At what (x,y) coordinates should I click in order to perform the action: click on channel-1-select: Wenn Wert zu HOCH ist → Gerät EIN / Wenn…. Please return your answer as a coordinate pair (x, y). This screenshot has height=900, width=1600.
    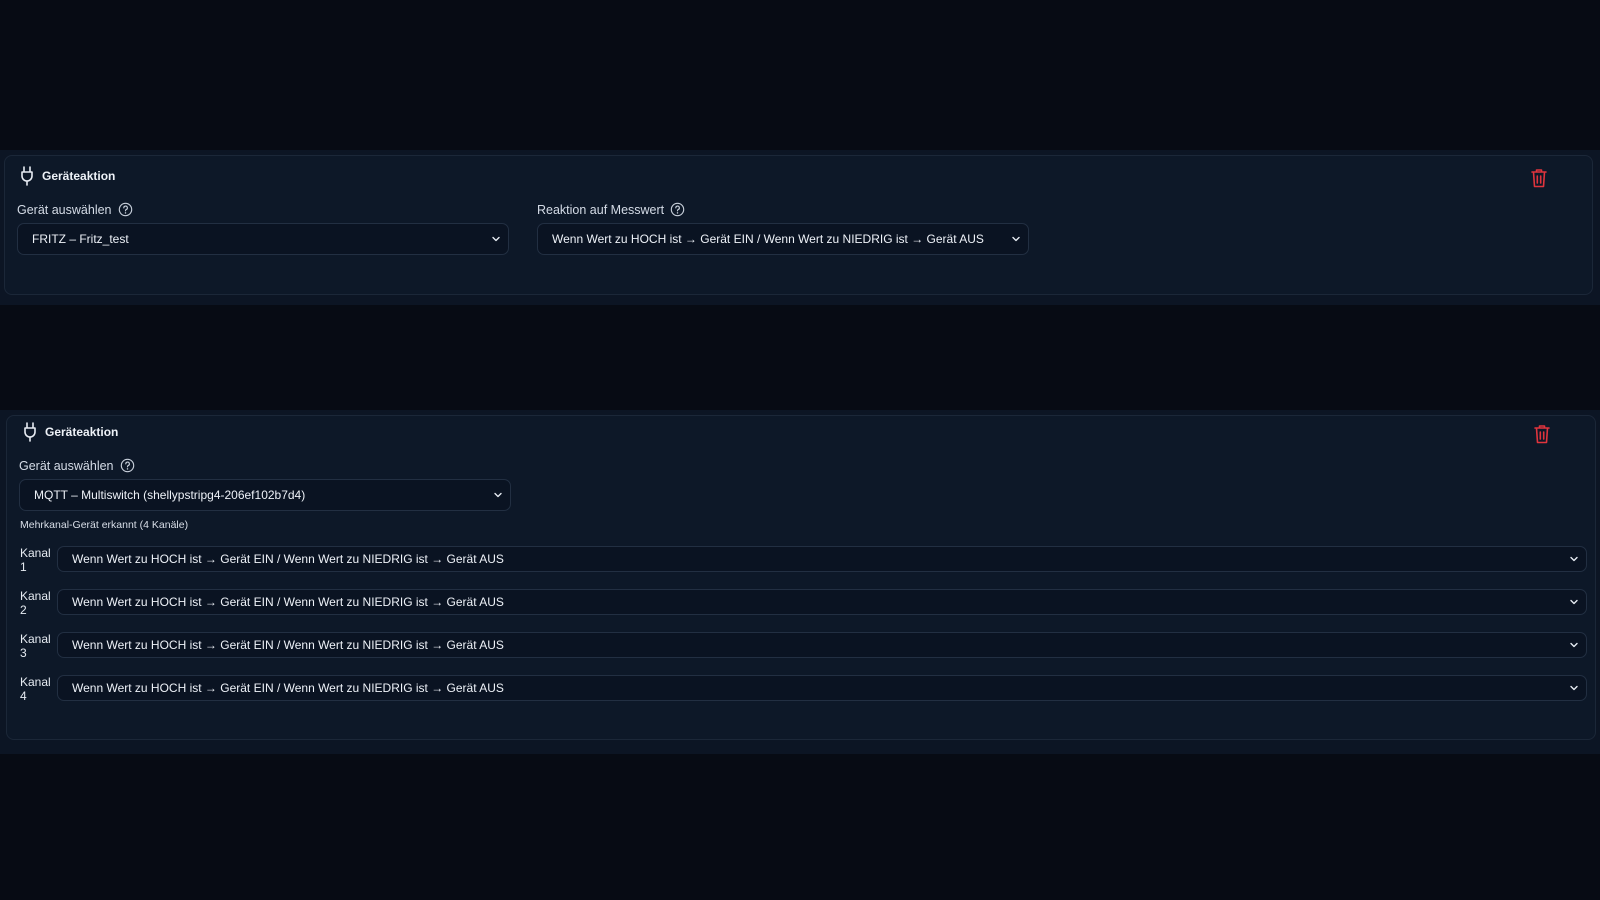
    Looking at the image, I should click on (822, 559).